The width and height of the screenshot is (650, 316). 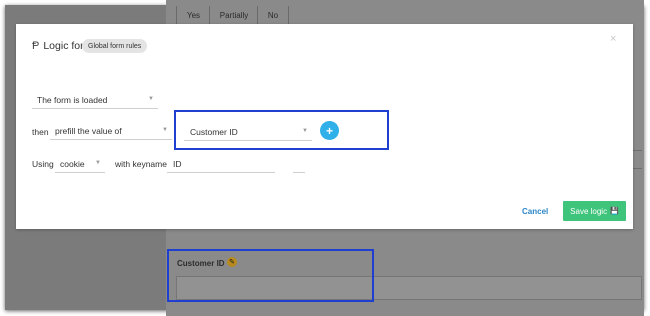 What do you see at coordinates (614, 211) in the screenshot?
I see `save-icon: 💾` at bounding box center [614, 211].